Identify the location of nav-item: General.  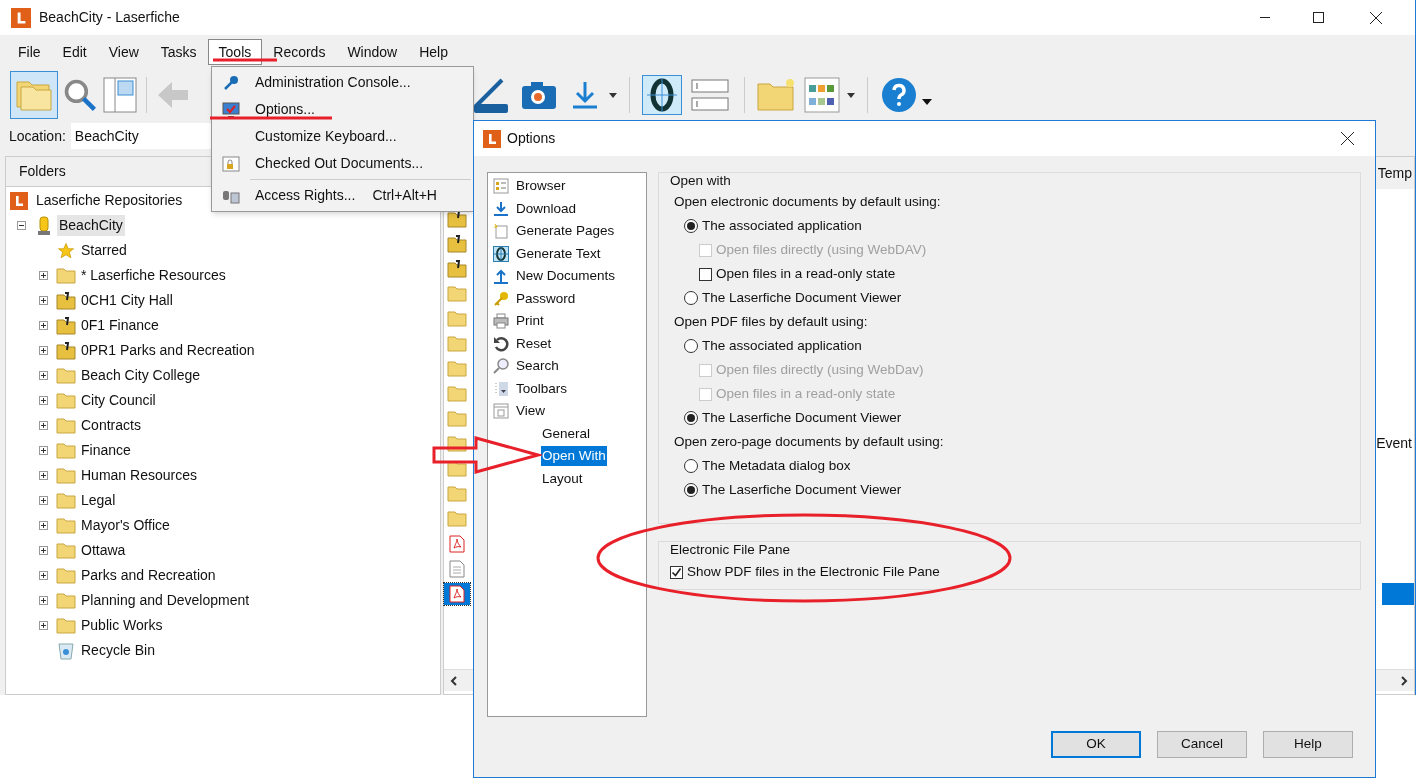
(566, 433).